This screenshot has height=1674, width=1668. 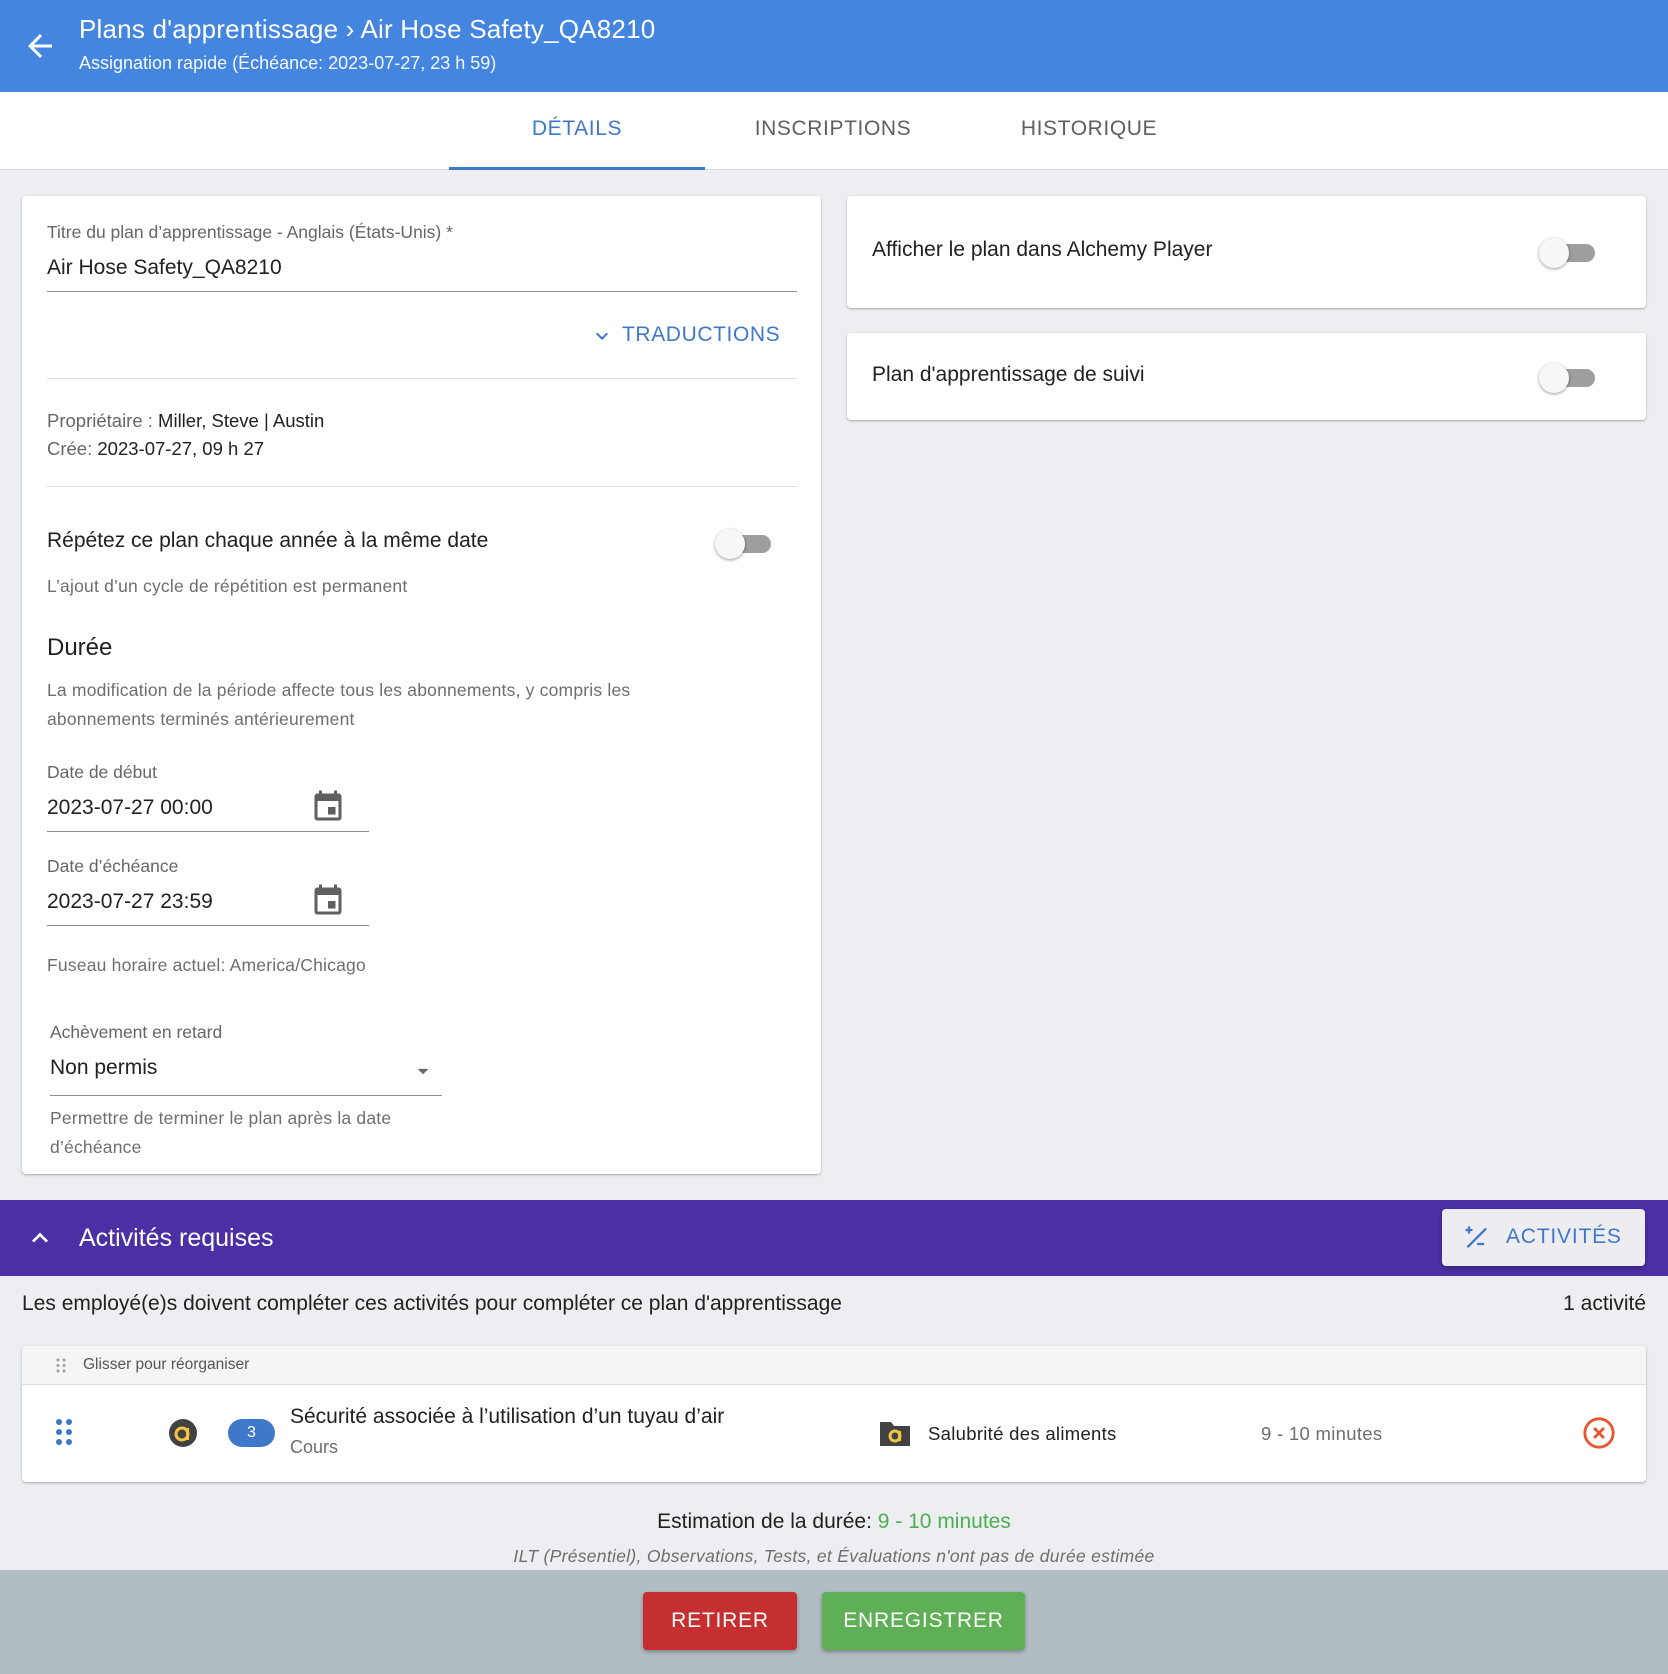 I want to click on title-input: Air Hose Safety_QA8210, so click(x=164, y=268).